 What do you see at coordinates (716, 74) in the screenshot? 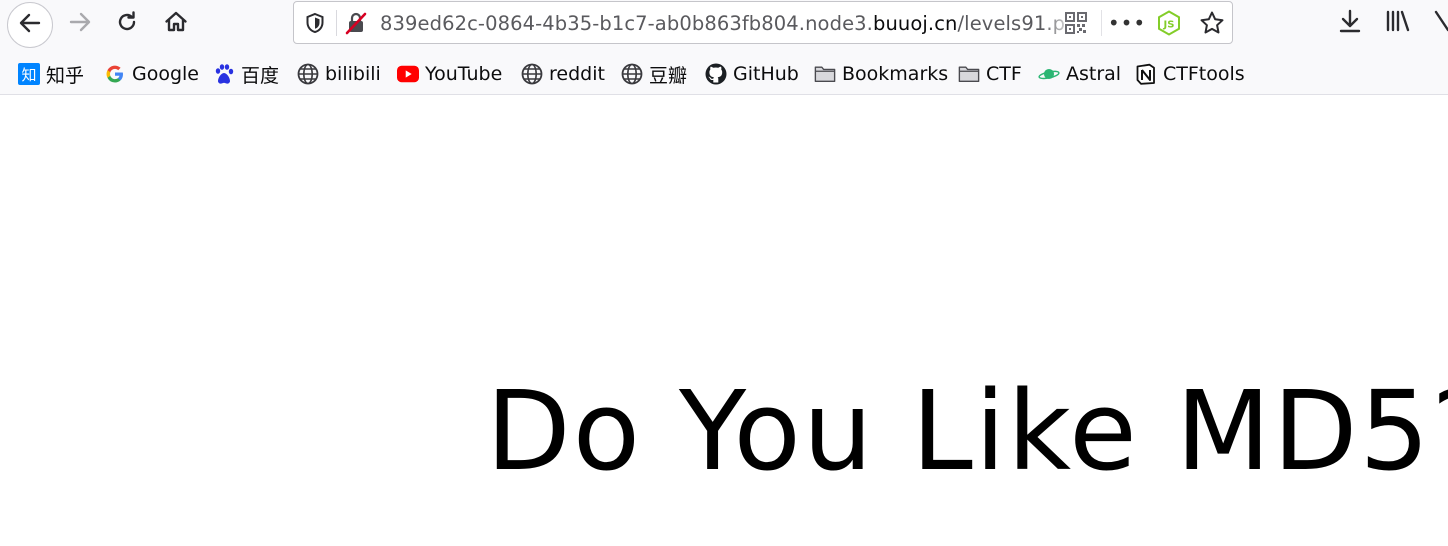
I see `github-icon` at bounding box center [716, 74].